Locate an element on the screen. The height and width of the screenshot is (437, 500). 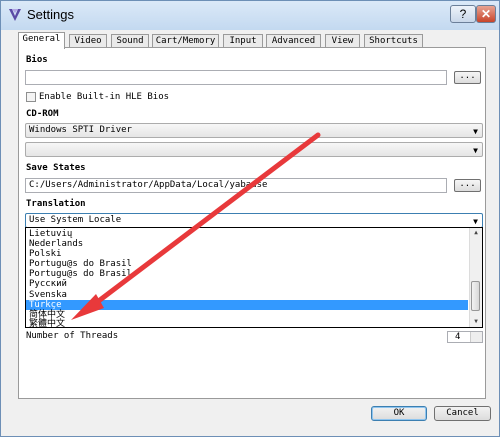
title-bar: Settings ? ✕ is located at coordinates (250, 15).